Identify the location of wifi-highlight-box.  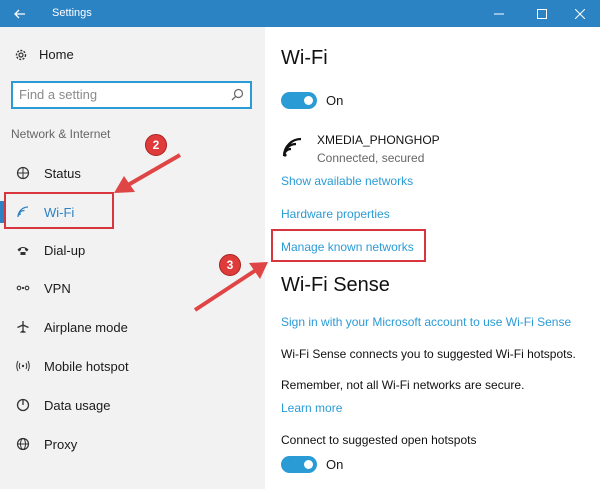
(59, 210).